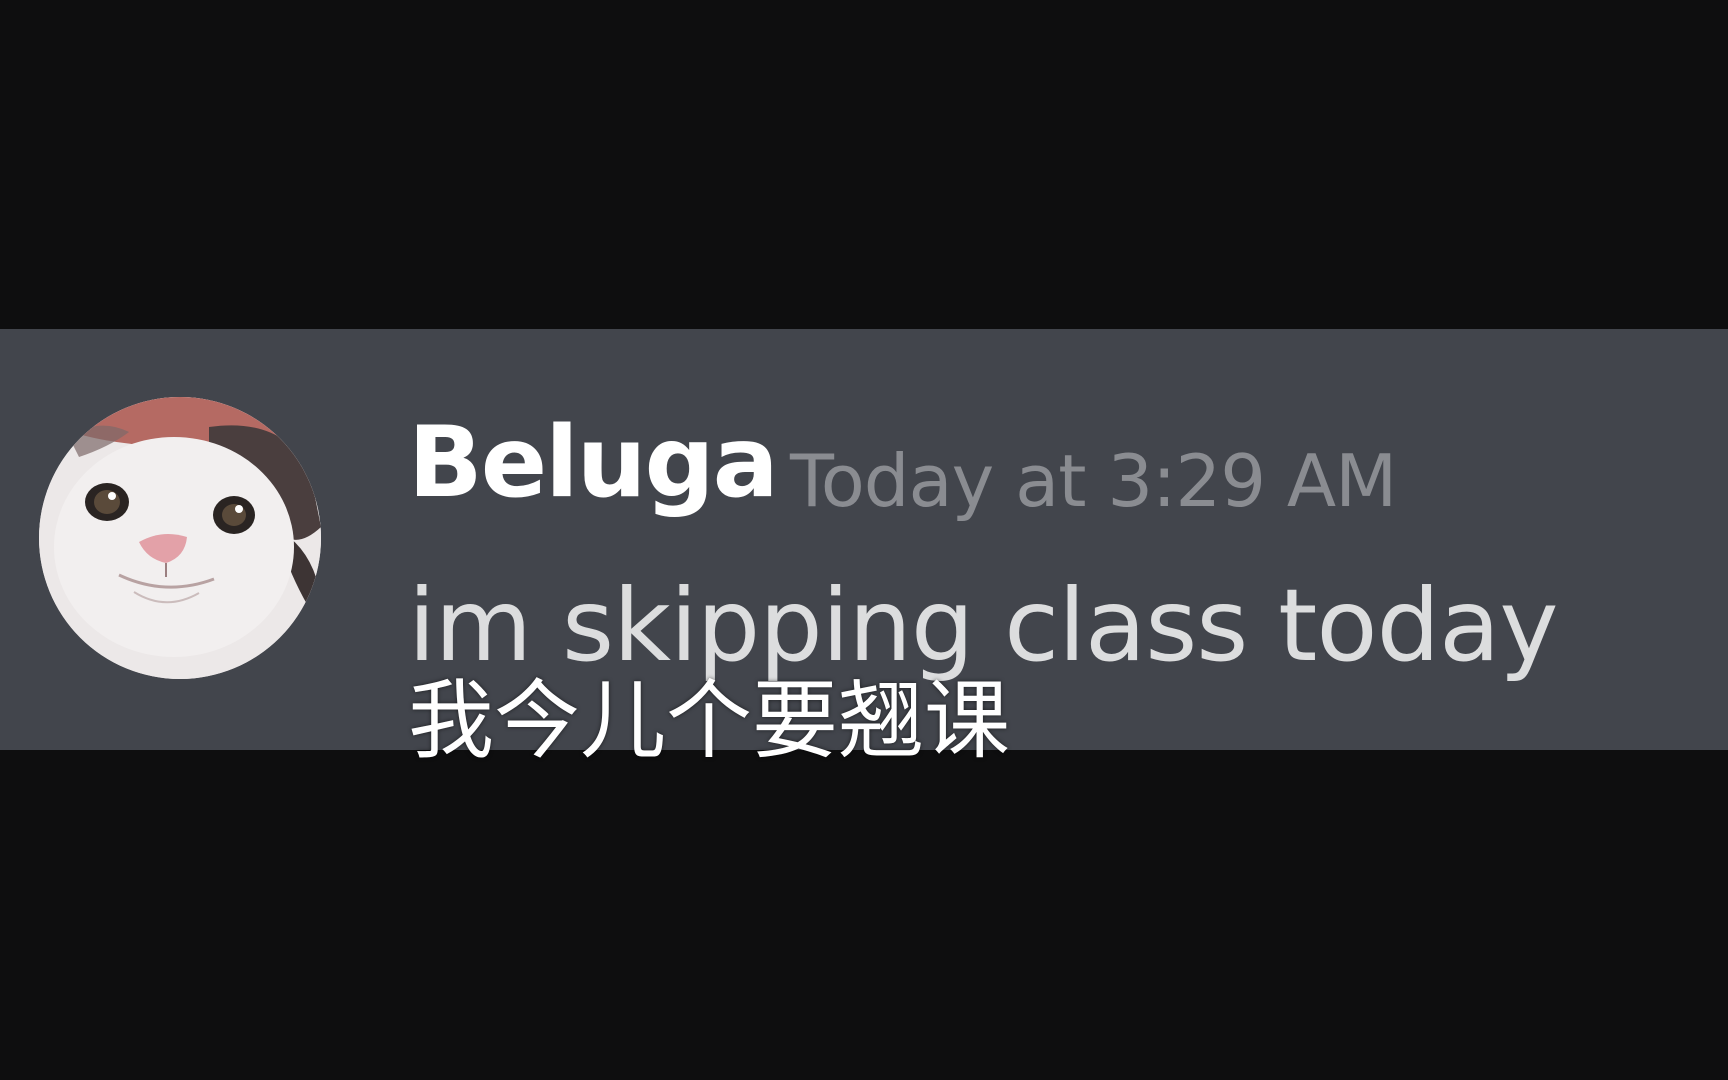 The height and width of the screenshot is (1080, 1728). Describe the element at coordinates (709, 721) in the screenshot. I see `video-subtitle: 我今儿个要翘课` at that location.